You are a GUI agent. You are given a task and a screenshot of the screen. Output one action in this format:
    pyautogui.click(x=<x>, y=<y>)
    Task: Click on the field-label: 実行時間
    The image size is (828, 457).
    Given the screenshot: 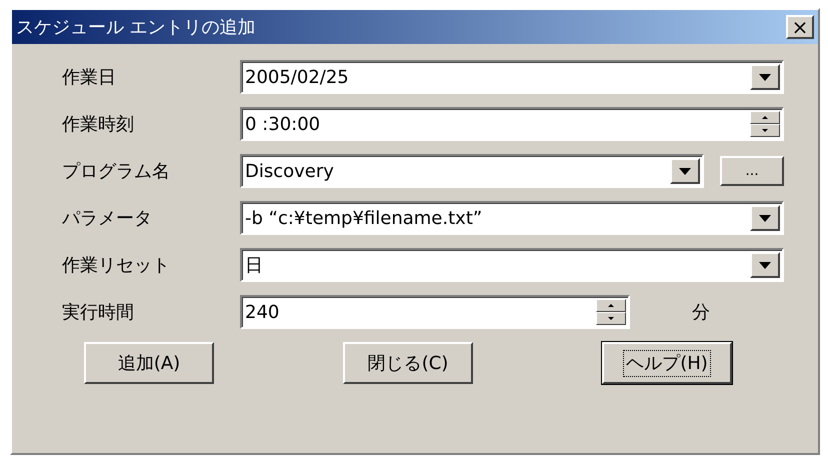 What is the action you would take?
    pyautogui.click(x=98, y=312)
    